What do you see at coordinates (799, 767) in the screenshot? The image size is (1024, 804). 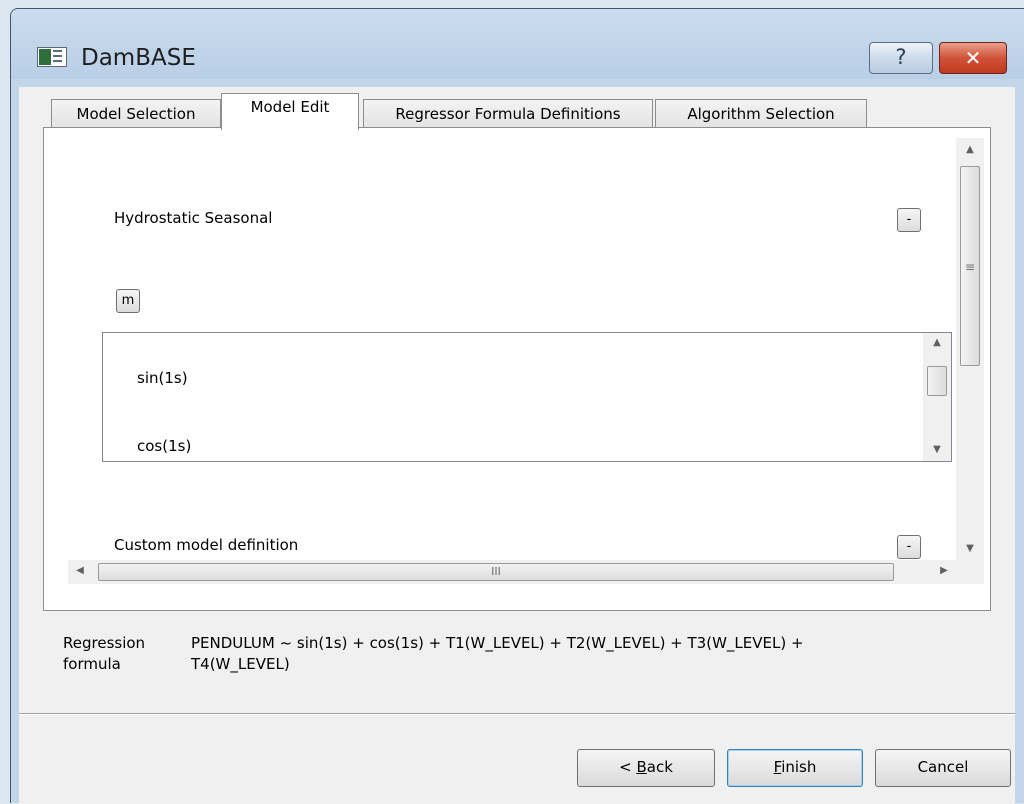 I see `finish-button-rest: inish` at bounding box center [799, 767].